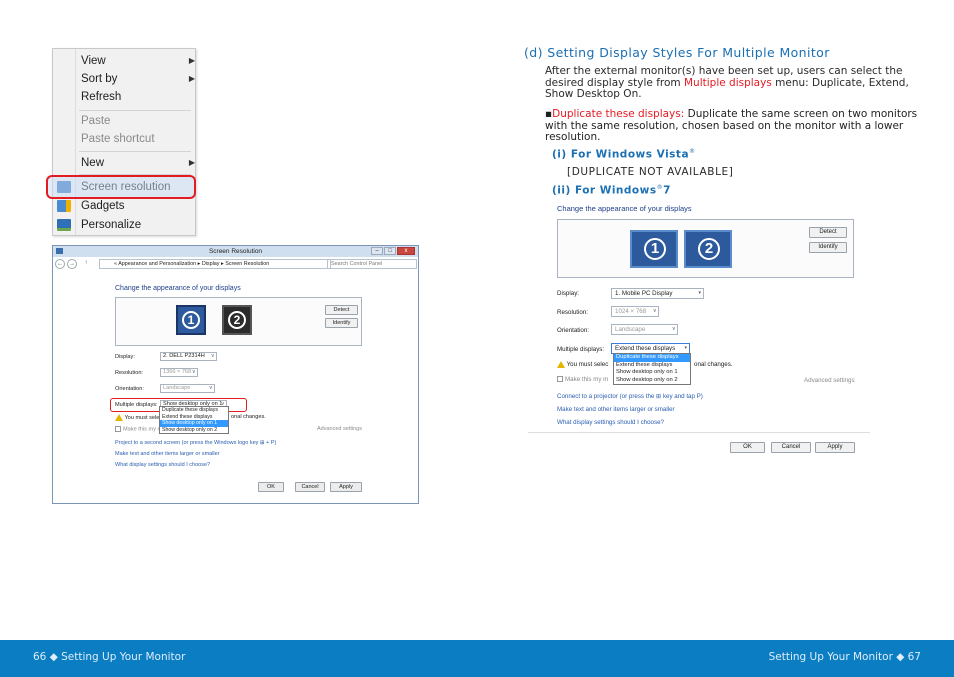 This screenshot has width=954, height=677. Describe the element at coordinates (138, 61) in the screenshot. I see `menu-item-view: View ▶` at that location.